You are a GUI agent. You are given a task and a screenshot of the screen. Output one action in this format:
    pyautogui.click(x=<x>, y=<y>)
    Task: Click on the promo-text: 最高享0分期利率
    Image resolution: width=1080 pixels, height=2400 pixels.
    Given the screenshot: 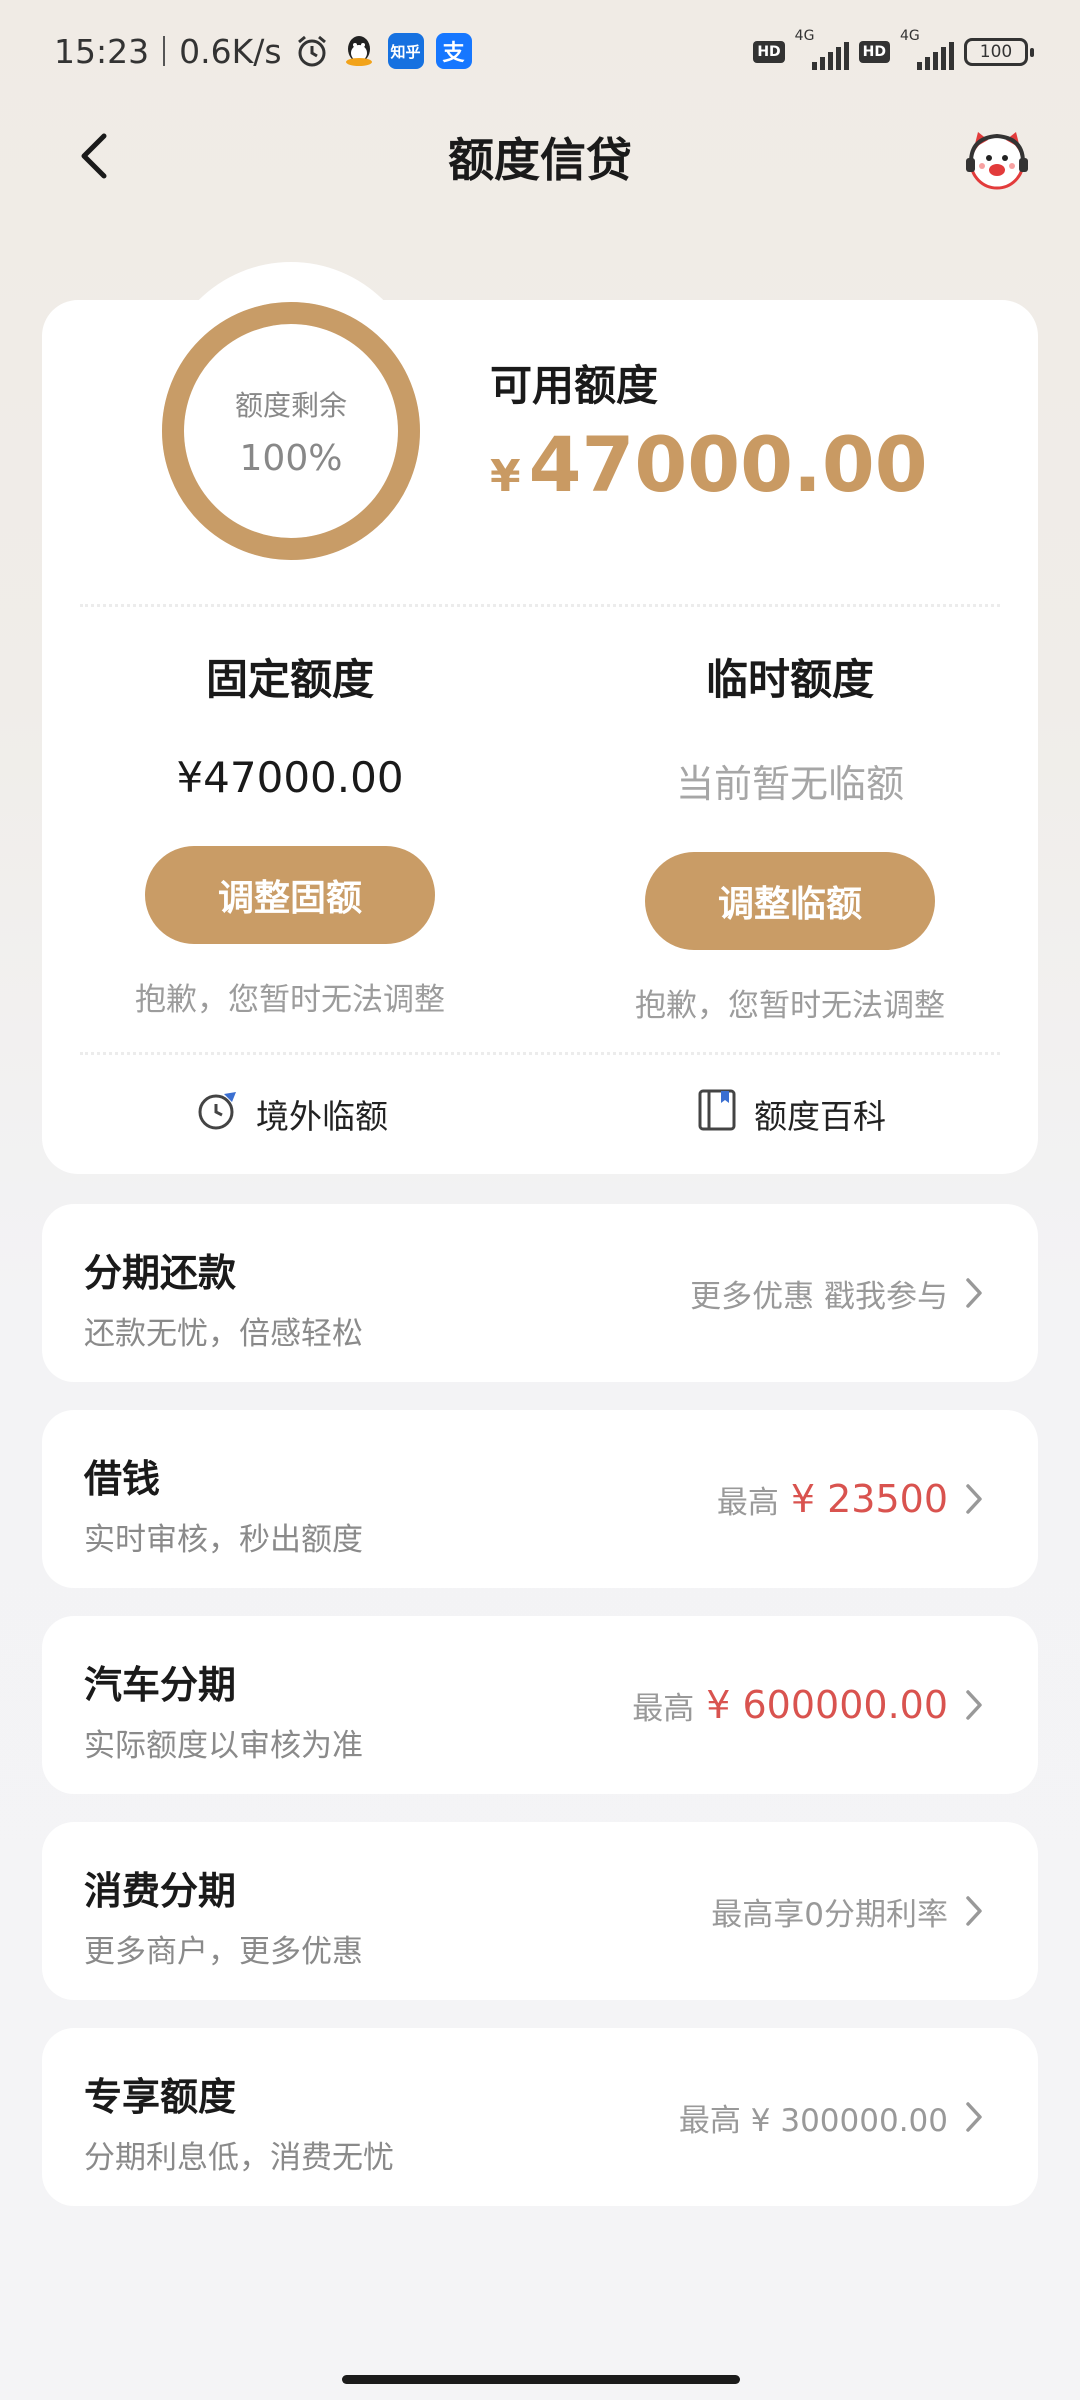 What is the action you would take?
    pyautogui.click(x=829, y=1914)
    